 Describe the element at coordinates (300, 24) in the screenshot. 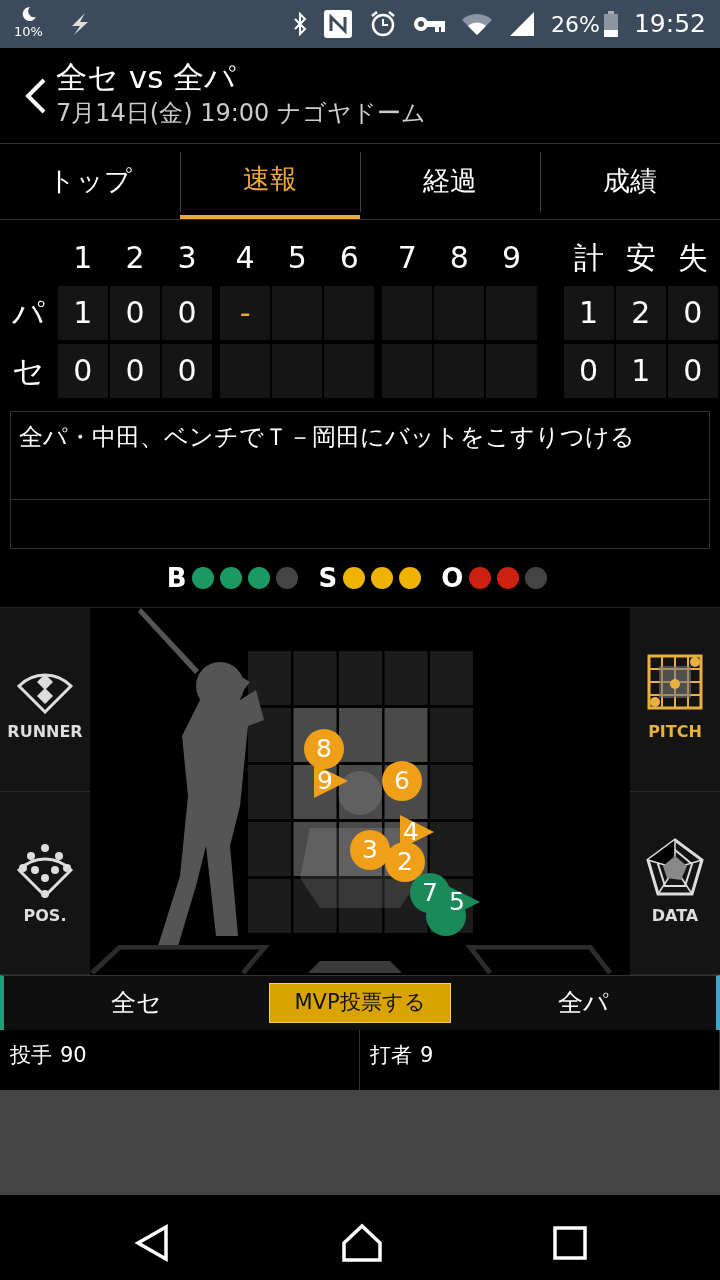

I see `bluetooth-icon` at that location.